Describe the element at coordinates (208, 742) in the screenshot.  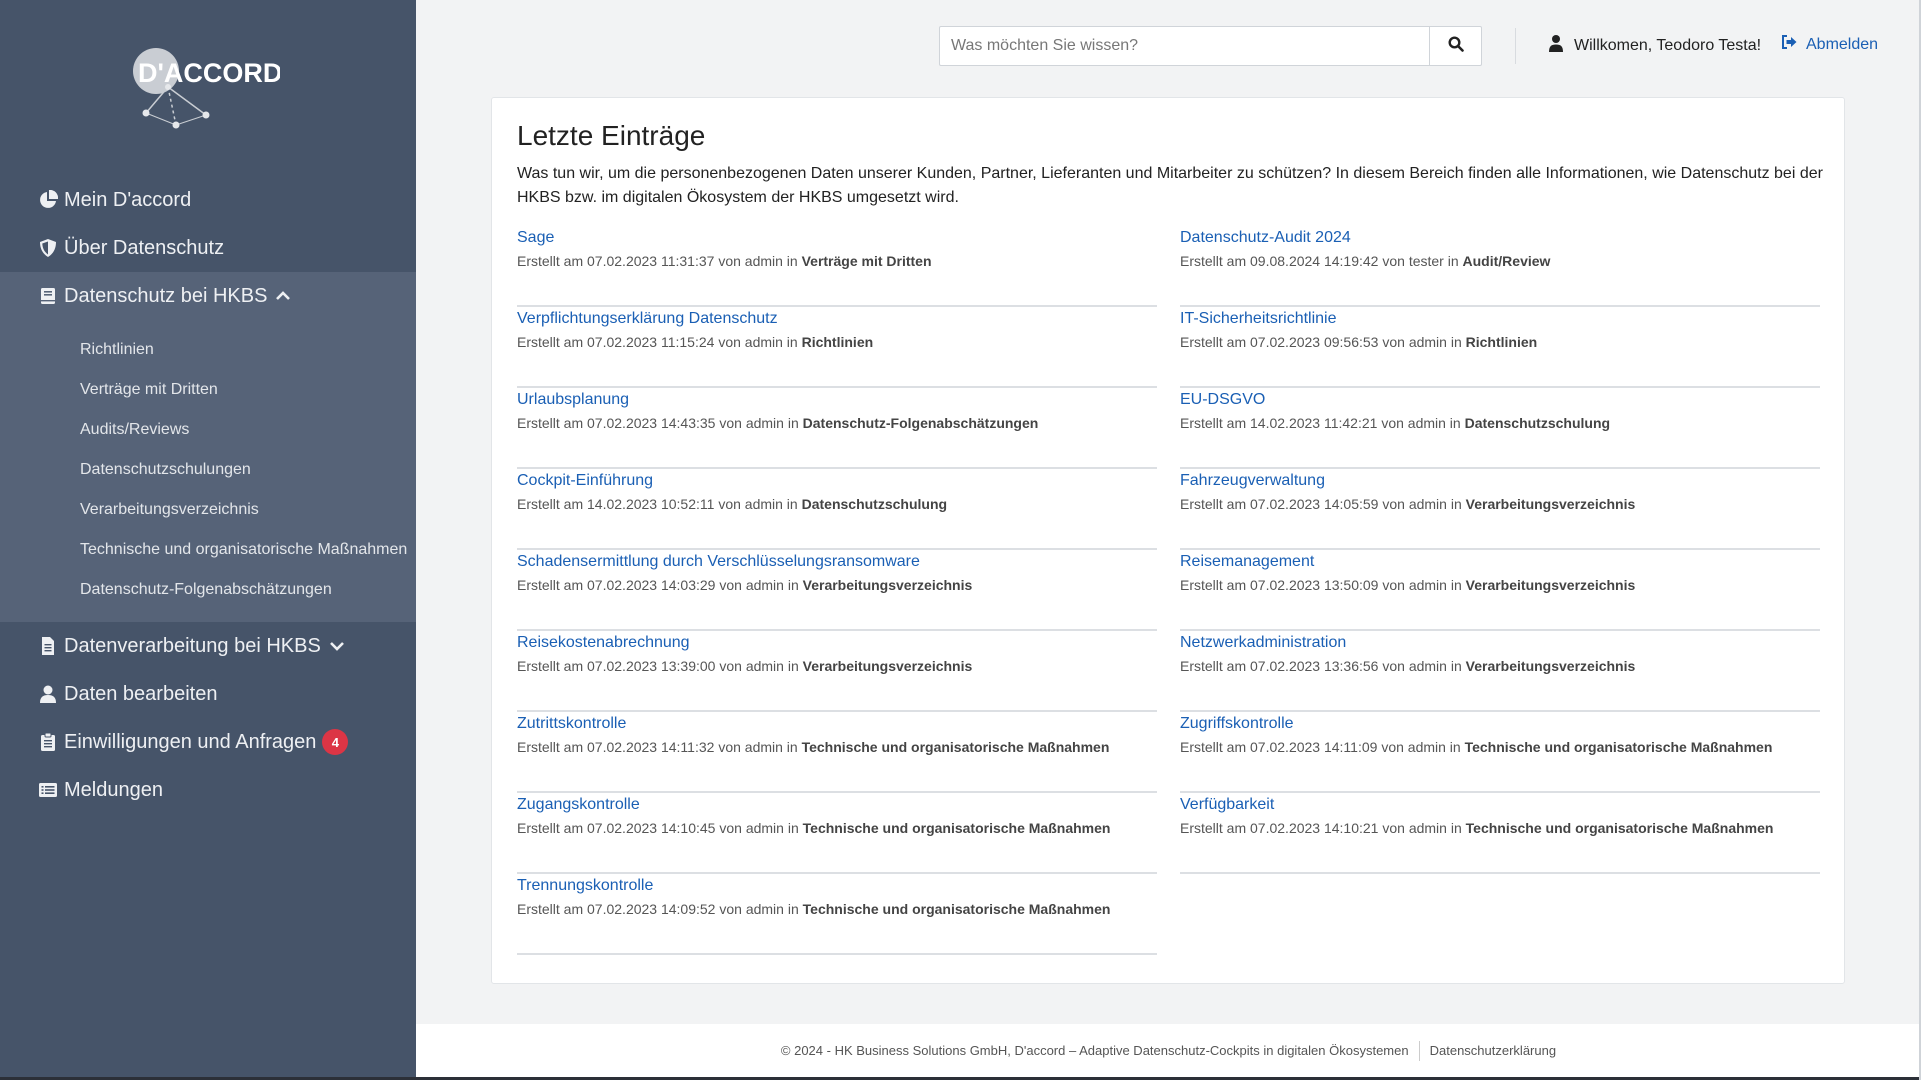
I see `nav-einwilligungen: Einwilligungen und Anfragen 4` at that location.